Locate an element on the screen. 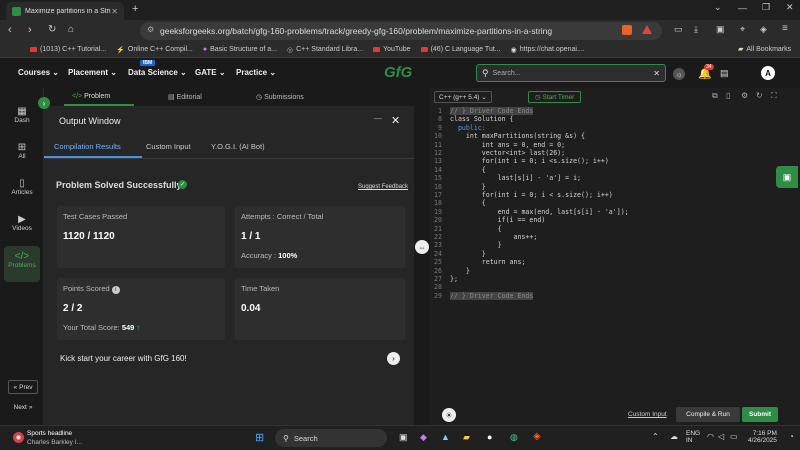 This screenshot has width=800, height=450. clear-search-icon: ✕ is located at coordinates (656, 73).